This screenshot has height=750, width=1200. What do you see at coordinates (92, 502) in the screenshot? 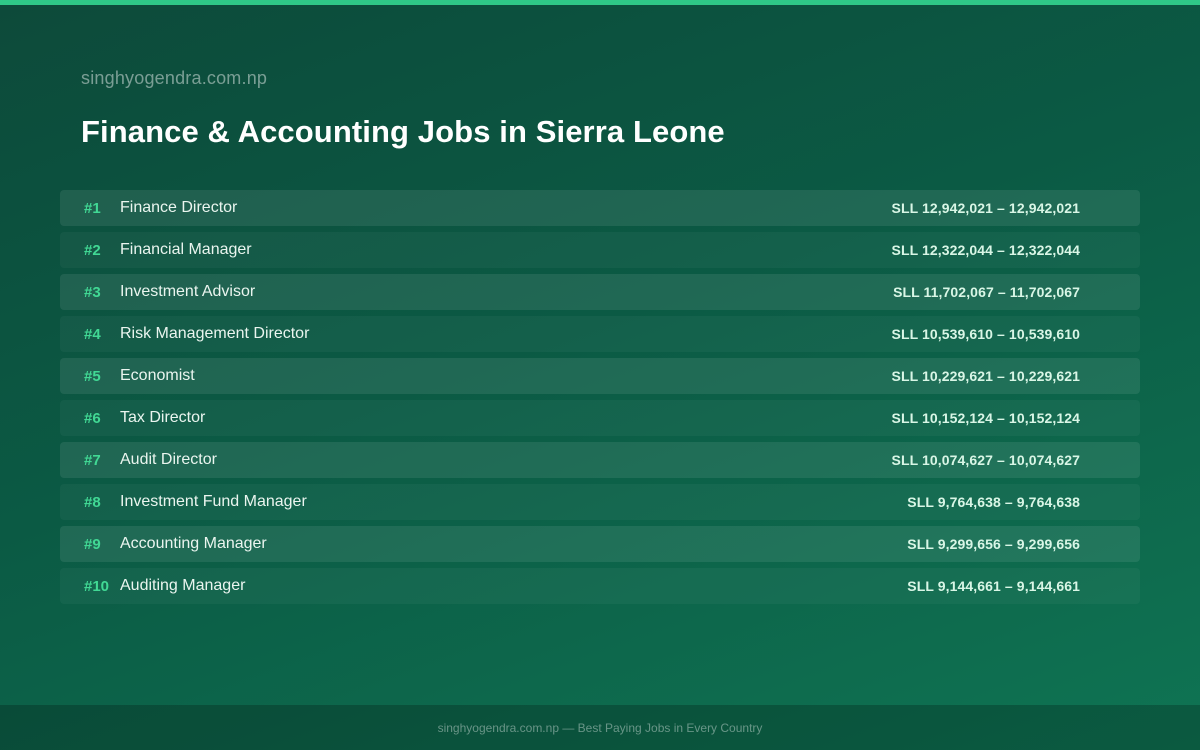
I see `job-rank: #8` at bounding box center [92, 502].